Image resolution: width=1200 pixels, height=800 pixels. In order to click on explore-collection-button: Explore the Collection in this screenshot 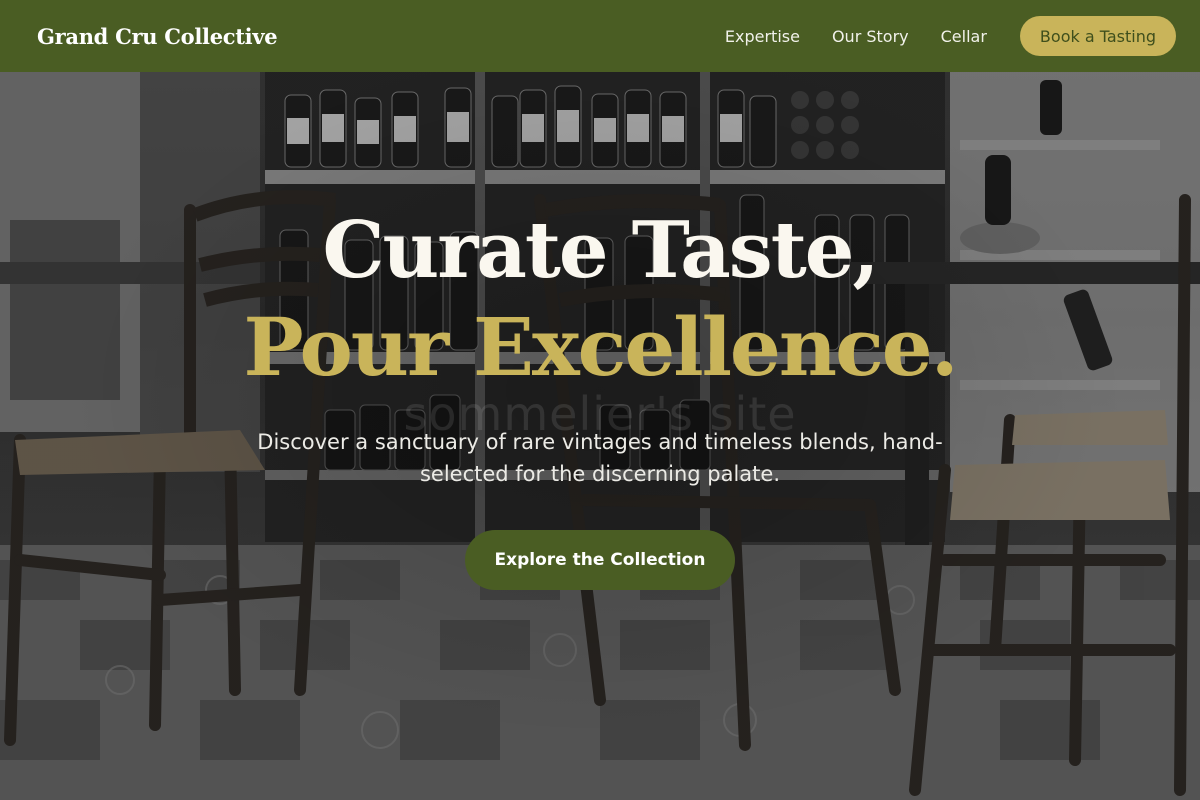, I will do `click(600, 560)`.